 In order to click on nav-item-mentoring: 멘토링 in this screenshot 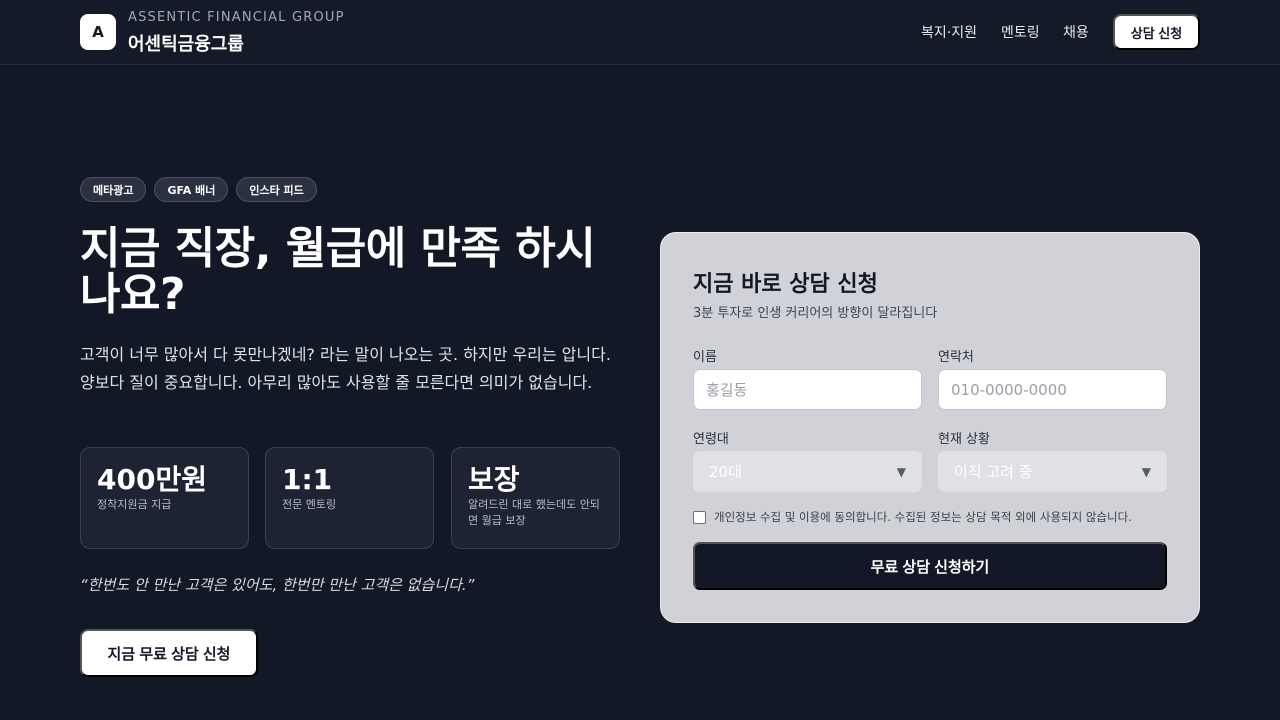, I will do `click(1020, 32)`.